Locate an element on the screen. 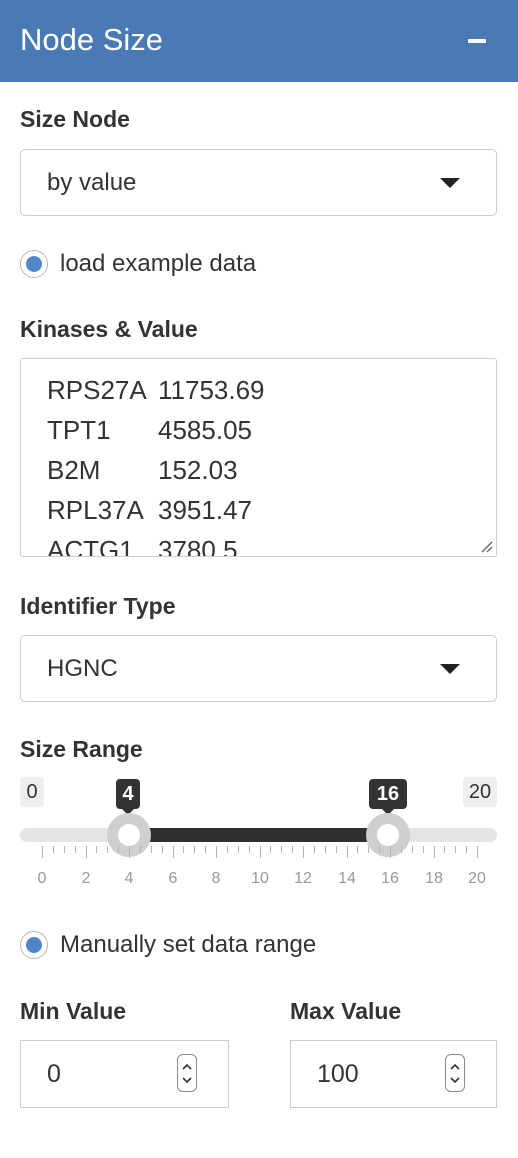  handle-center is located at coordinates (388, 835).